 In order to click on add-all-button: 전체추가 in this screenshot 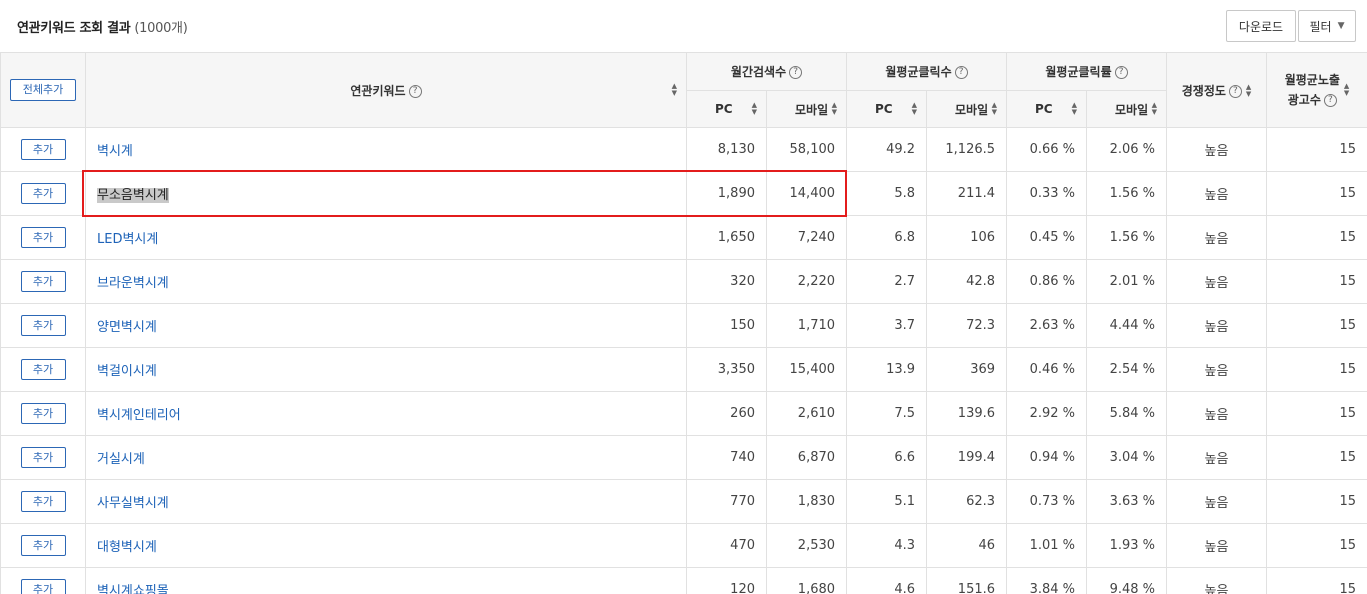, I will do `click(43, 90)`.